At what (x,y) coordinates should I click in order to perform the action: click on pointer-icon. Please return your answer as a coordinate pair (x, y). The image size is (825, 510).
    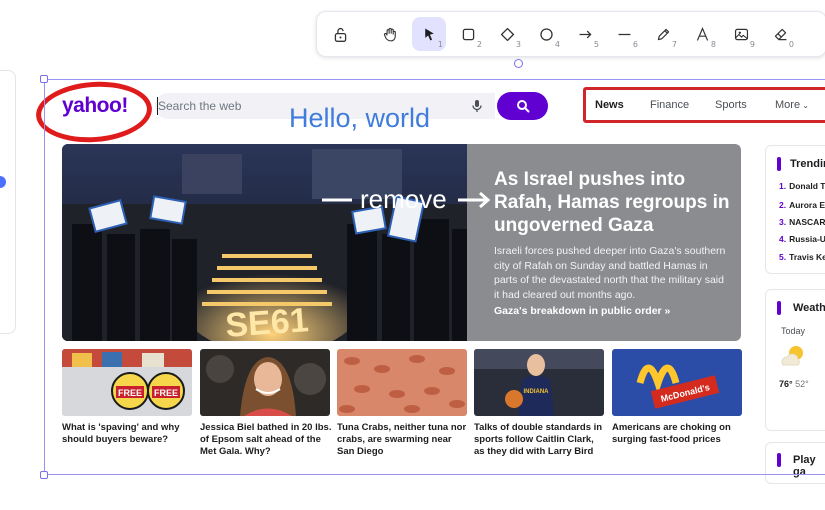
    Looking at the image, I should click on (429, 34).